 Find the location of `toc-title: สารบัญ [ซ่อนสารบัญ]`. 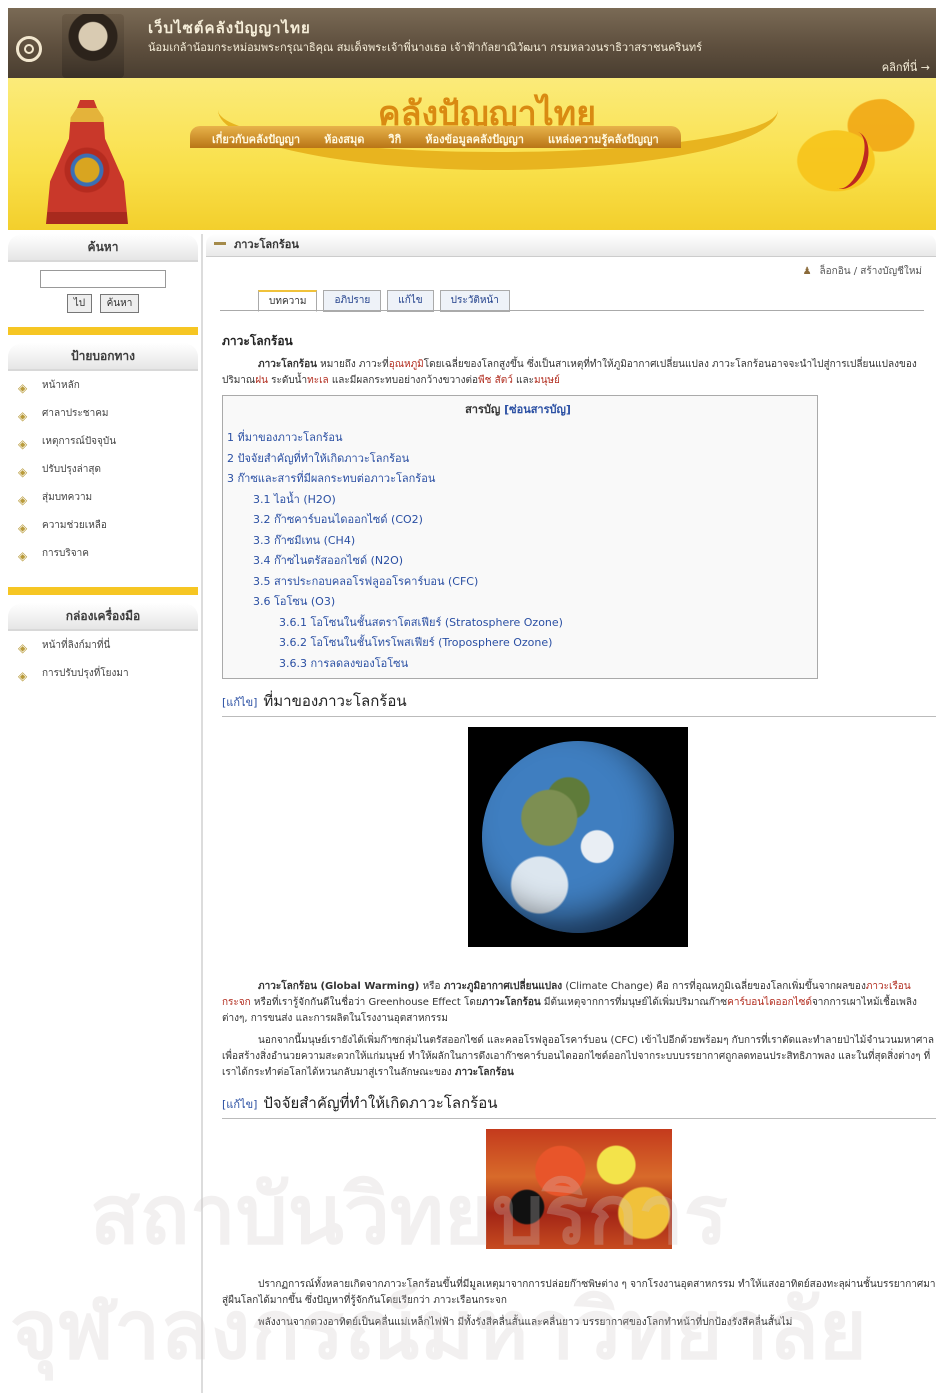

toc-title: สารบัญ [ซ่อนสารบัญ] is located at coordinates (518, 409).